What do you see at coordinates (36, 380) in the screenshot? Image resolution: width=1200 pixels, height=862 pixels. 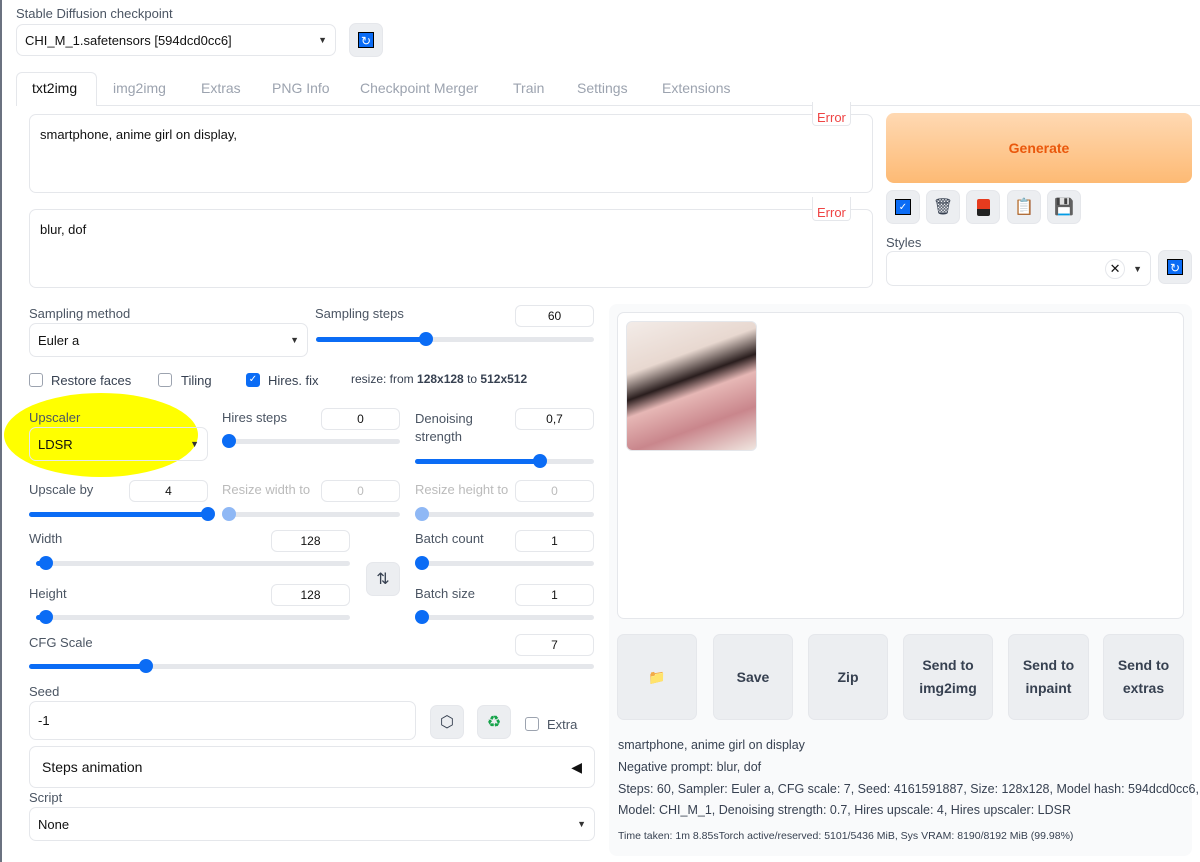 I see `restore-faces-checkbox` at bounding box center [36, 380].